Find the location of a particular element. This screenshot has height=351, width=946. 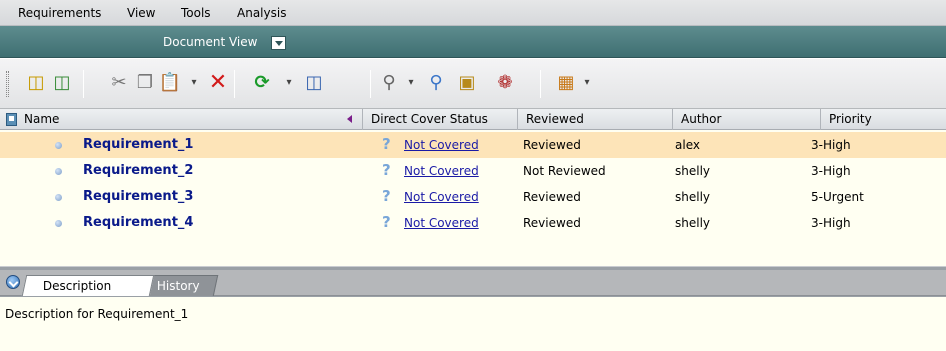

tab-history-label: History is located at coordinates (178, 286).